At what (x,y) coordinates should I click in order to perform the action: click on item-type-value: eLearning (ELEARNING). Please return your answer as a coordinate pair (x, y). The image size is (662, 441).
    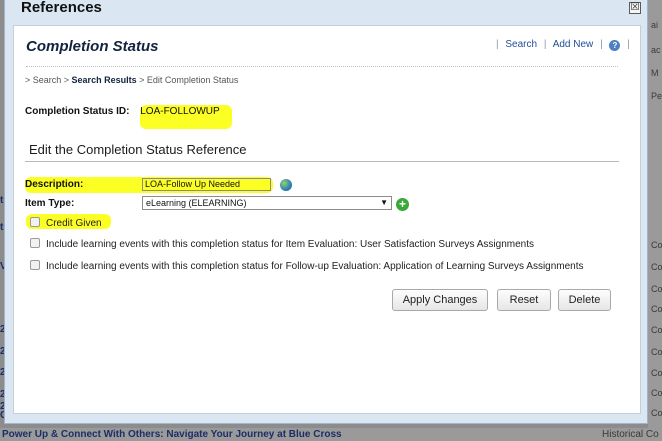
    Looking at the image, I should click on (196, 203).